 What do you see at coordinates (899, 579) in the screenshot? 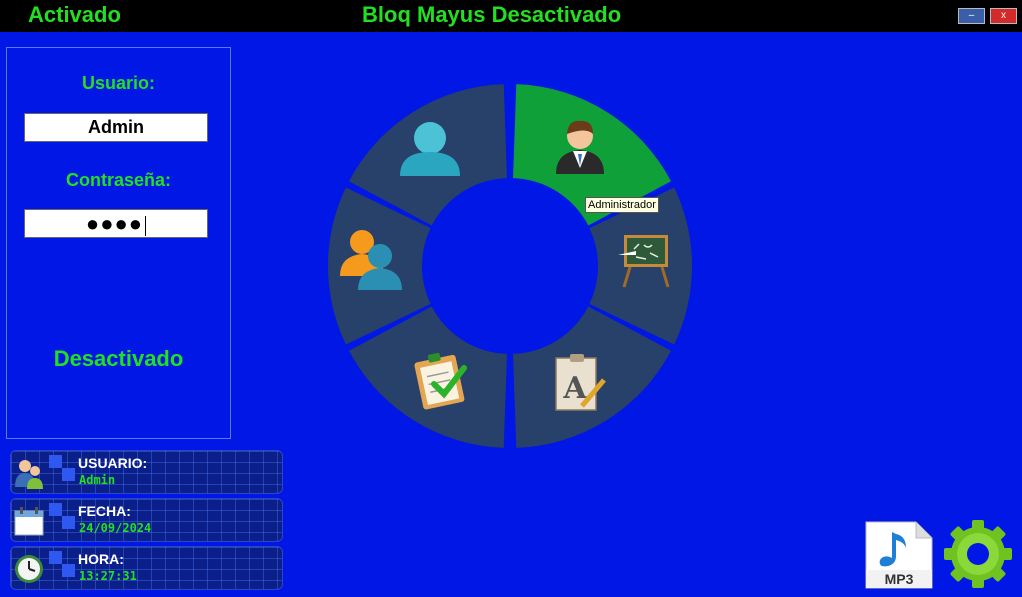
I see `mp3-label: MP3` at bounding box center [899, 579].